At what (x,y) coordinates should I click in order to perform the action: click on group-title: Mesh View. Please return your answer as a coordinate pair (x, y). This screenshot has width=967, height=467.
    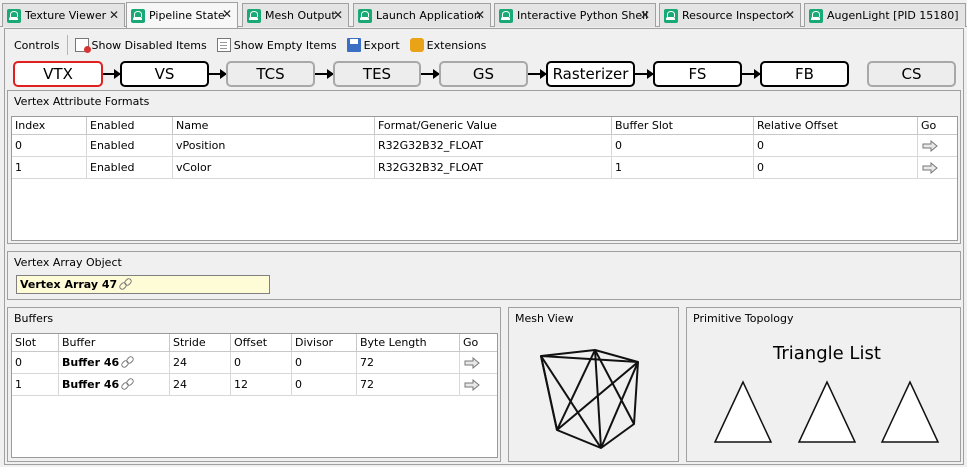
    Looking at the image, I should click on (544, 318).